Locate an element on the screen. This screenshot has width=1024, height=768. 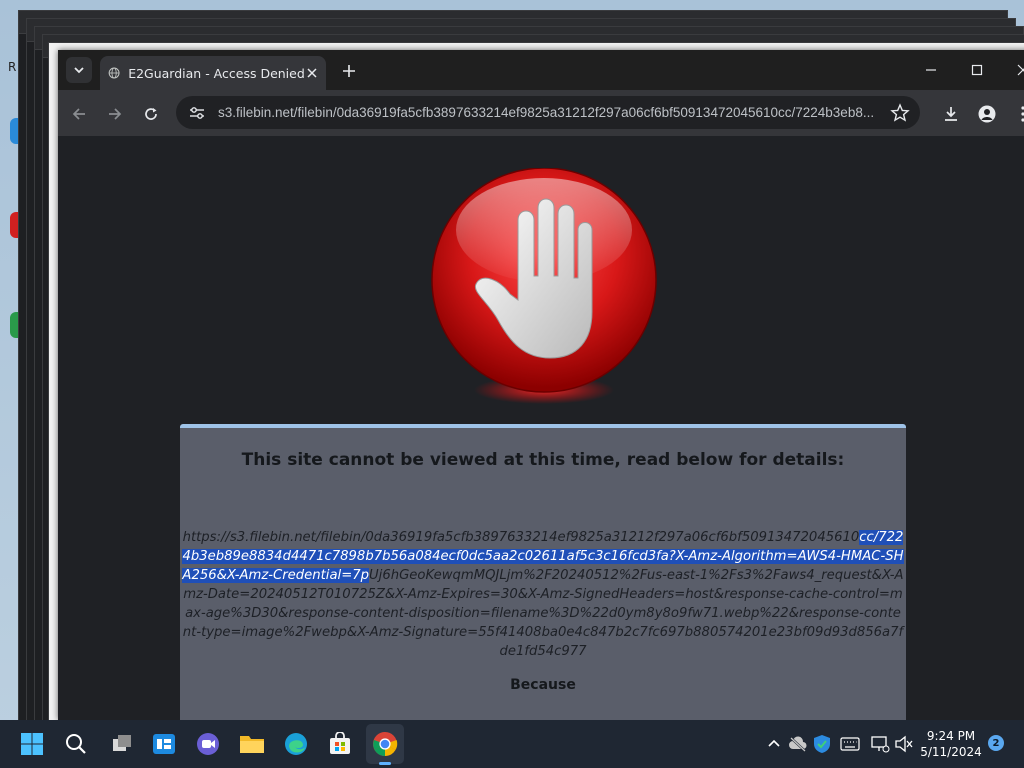
notification-badge: 2 is located at coordinates (996, 743).